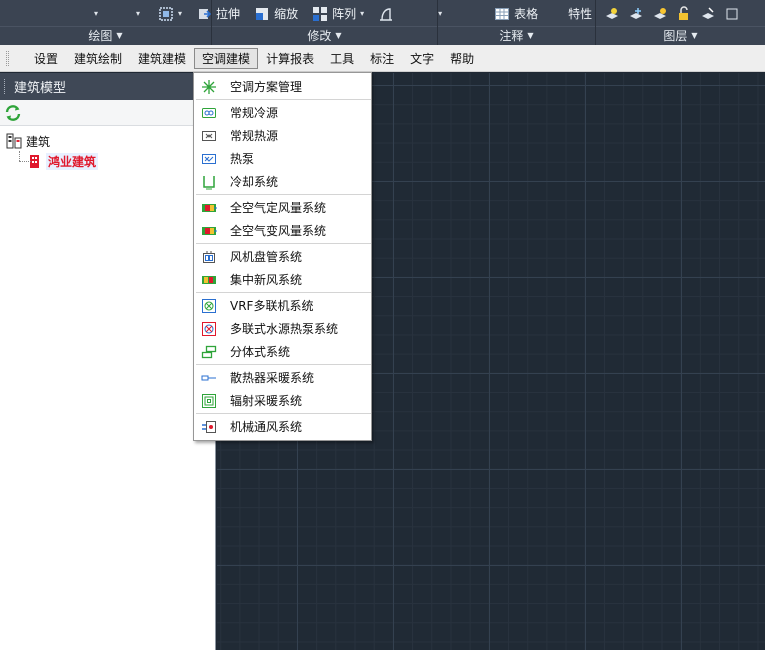 This screenshot has width=765, height=650. What do you see at coordinates (266, 427) in the screenshot?
I see `dropdown-menu-item-label: 机械通风系统` at bounding box center [266, 427].